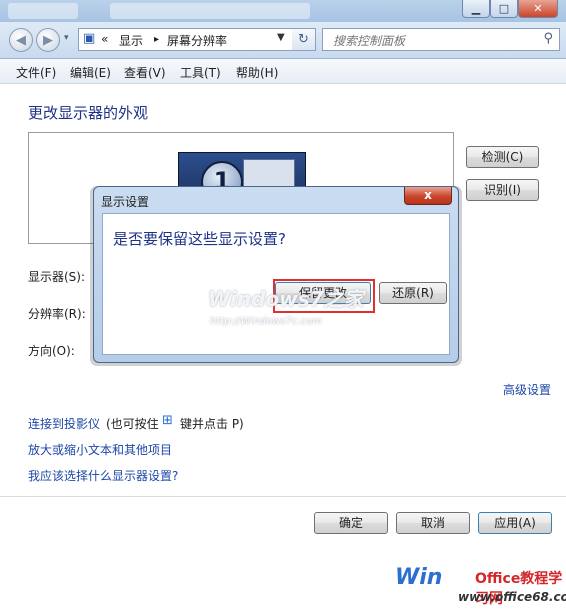 The width and height of the screenshot is (566, 614). Describe the element at coordinates (57, 314) in the screenshot. I see `resolution-label: 分辨率(R):` at that location.